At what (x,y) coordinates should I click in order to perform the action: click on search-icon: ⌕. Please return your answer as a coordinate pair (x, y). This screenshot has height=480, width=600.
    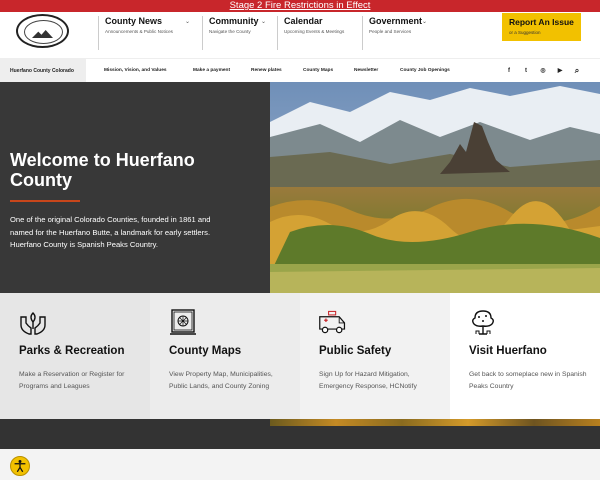
    Looking at the image, I should click on (577, 71).